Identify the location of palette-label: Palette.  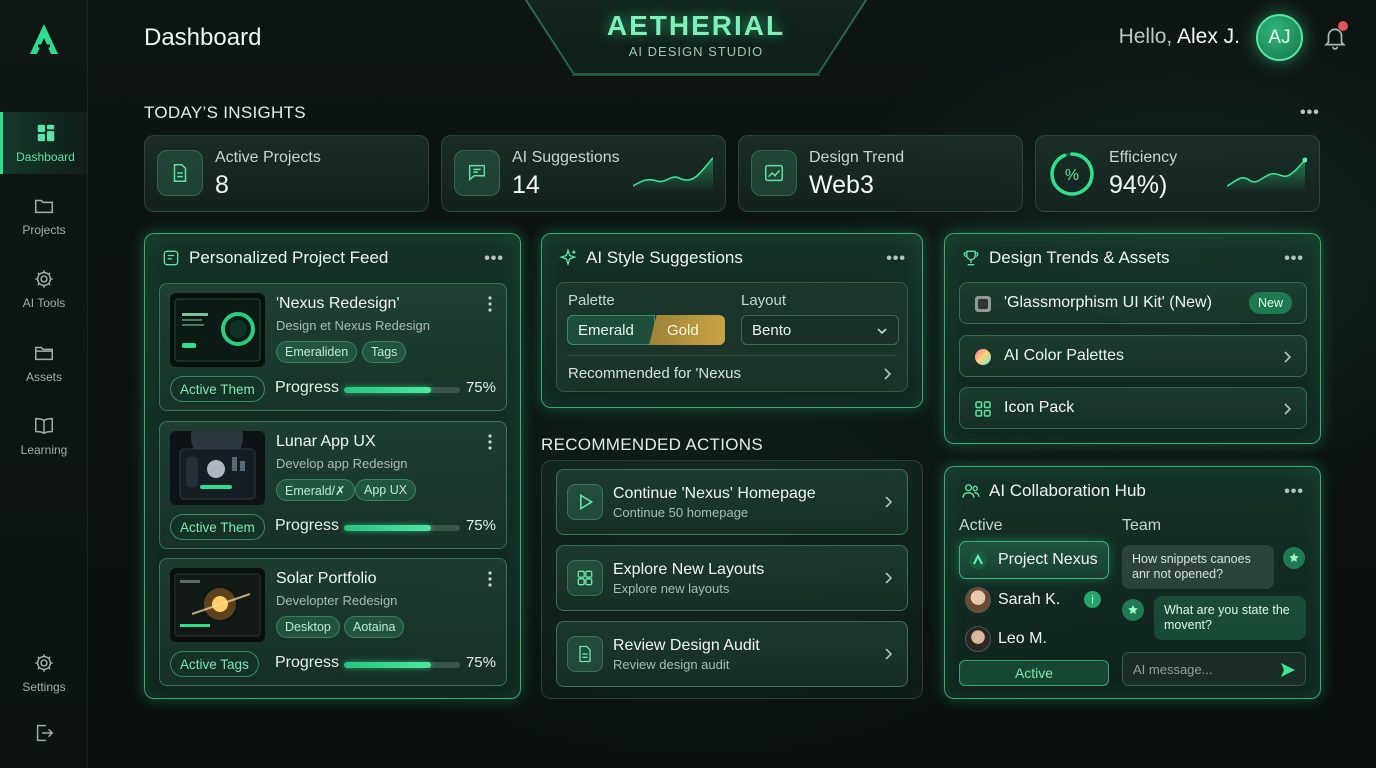
(591, 300).